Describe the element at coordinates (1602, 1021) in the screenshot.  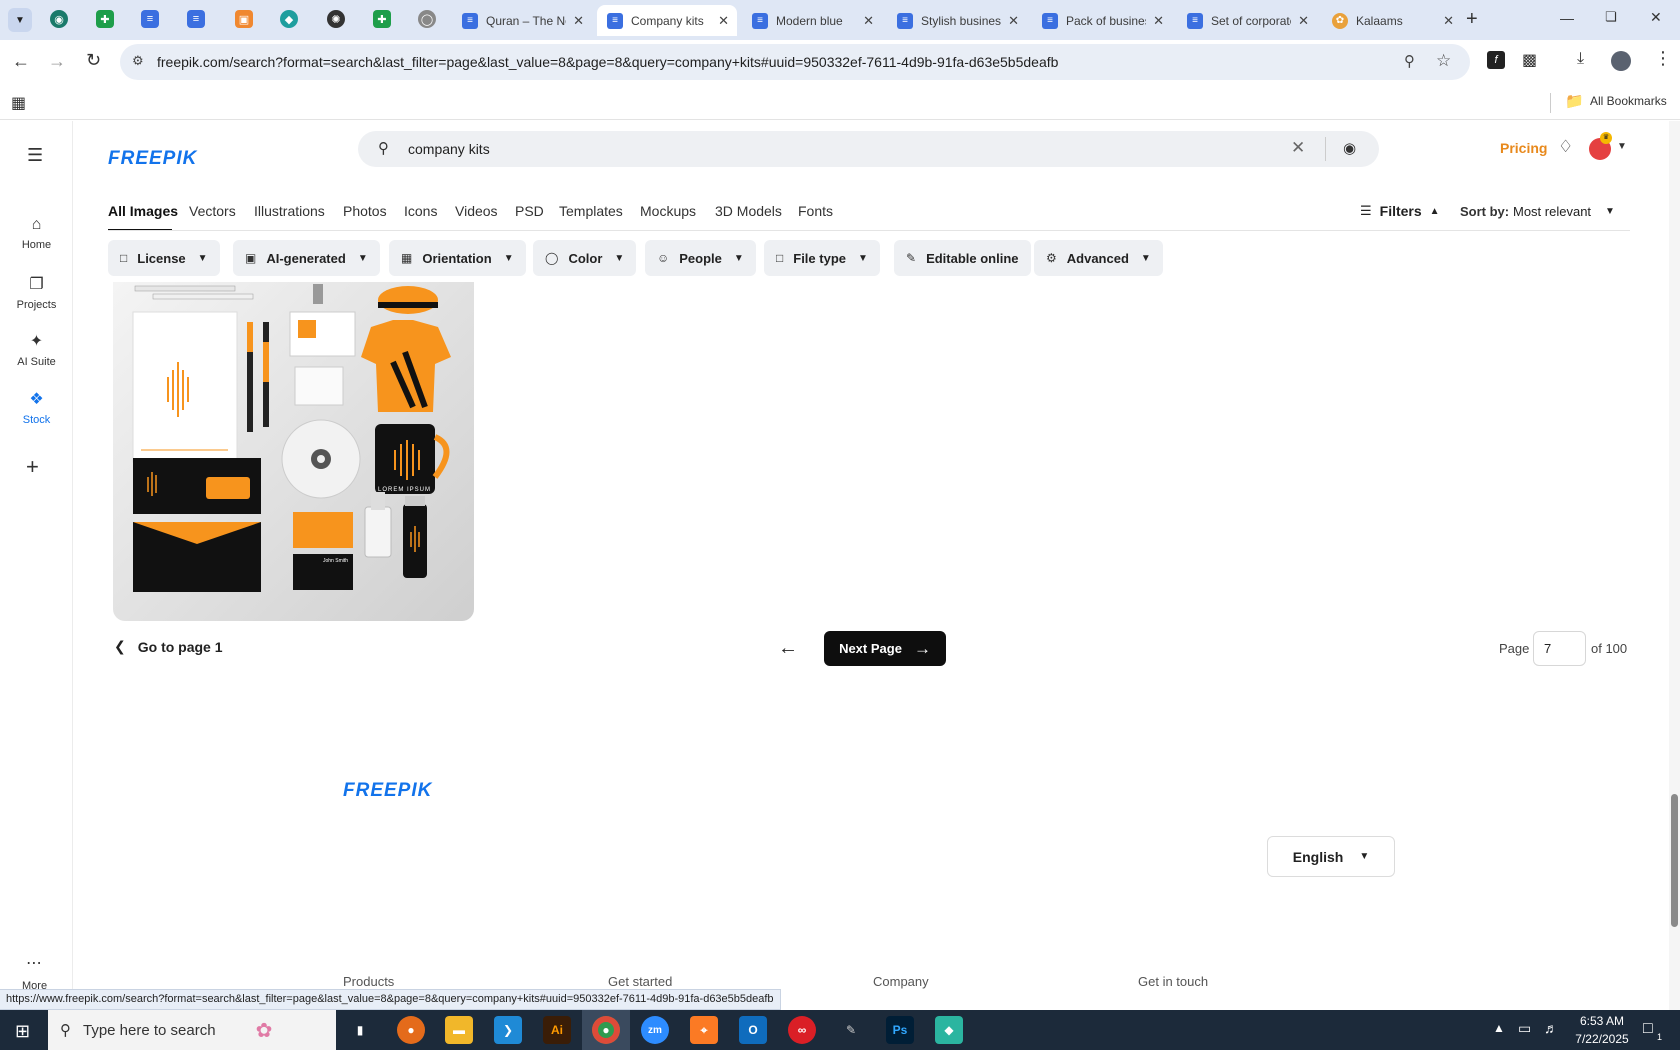
I see `clock-time: 6:53 AM` at that location.